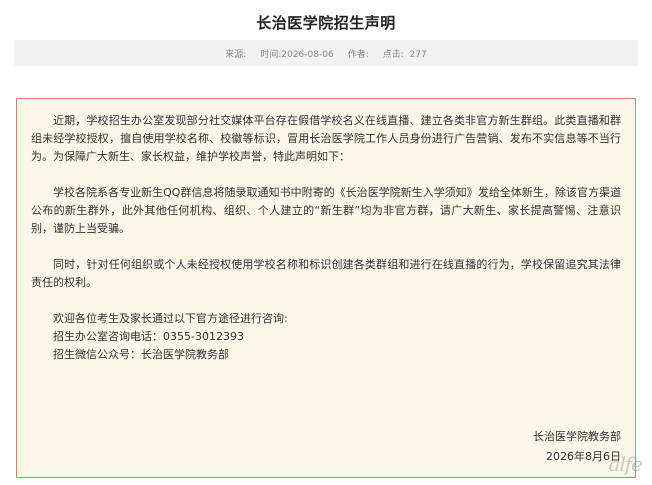 The height and width of the screenshot is (485, 652). I want to click on signature-block: 长治医学院教务部 2026年8月6日, so click(577, 447).